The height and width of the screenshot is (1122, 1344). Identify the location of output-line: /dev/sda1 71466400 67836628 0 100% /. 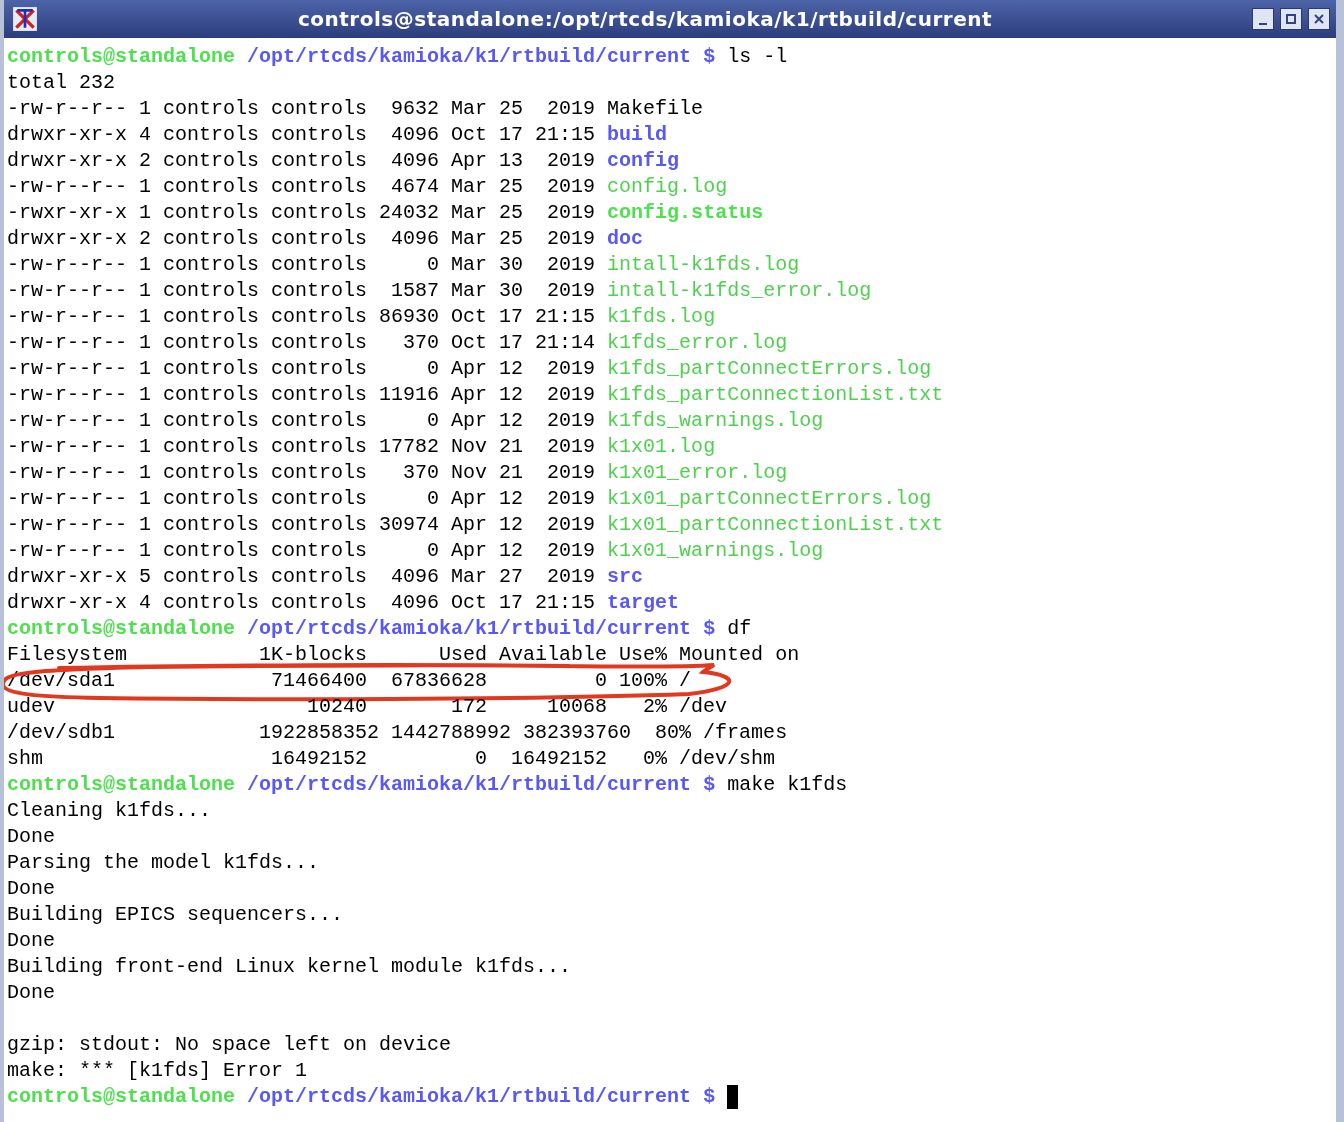
(349, 681).